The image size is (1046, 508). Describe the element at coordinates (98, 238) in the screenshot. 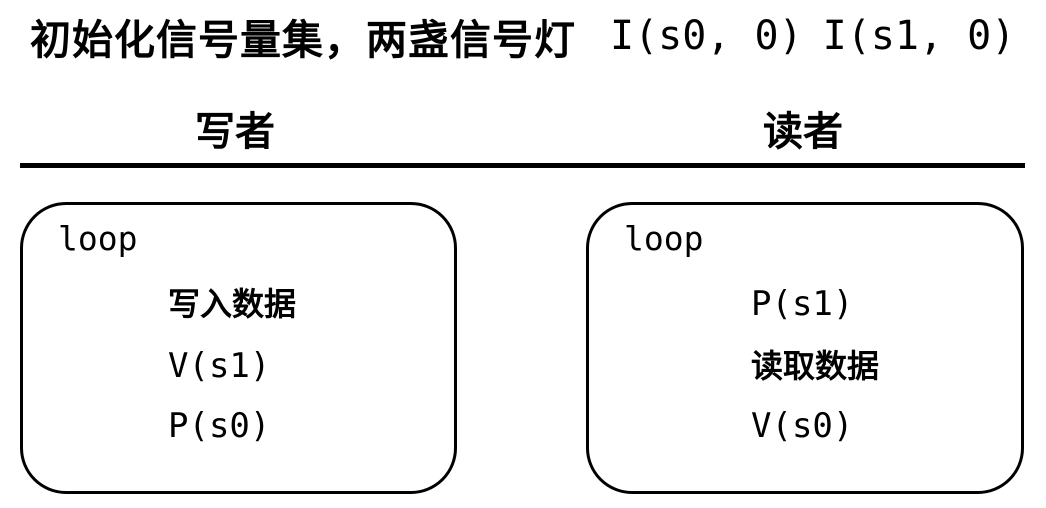

I see `writer-loop-label: loop` at that location.